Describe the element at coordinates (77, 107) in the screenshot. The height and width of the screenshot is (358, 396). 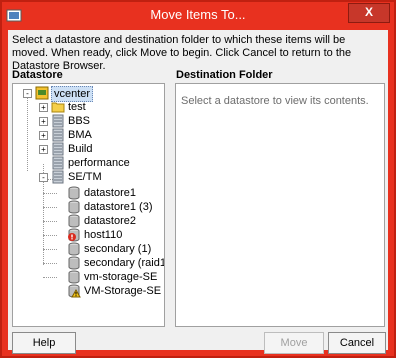
I see `tree-label: test` at that location.